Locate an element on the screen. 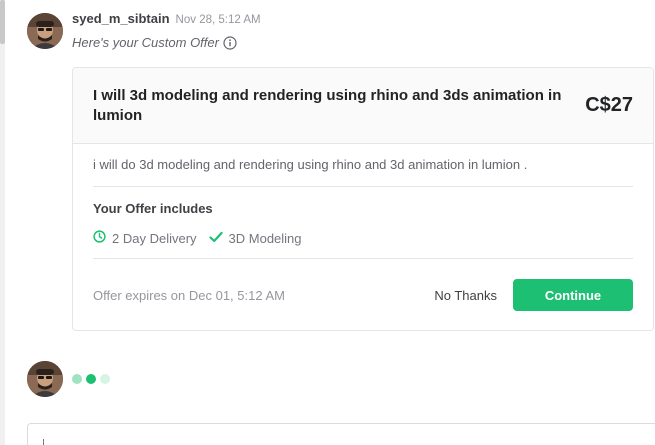  offer-intro: Here's your Custom Offer is located at coordinates (154, 42).